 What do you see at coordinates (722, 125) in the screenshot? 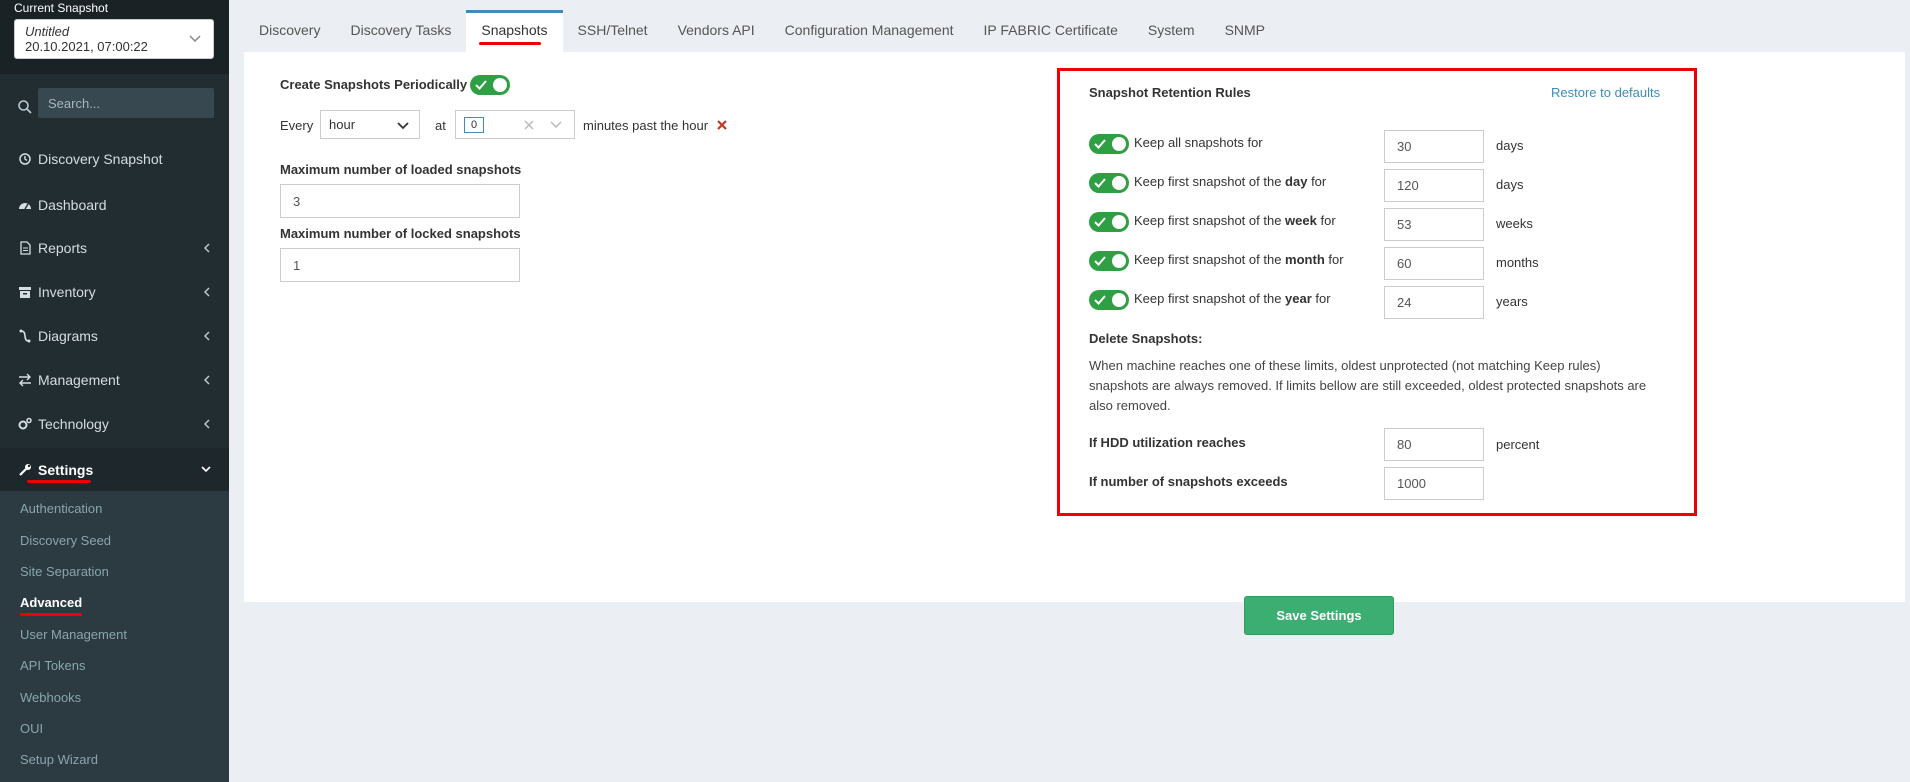
I see `remove-icon` at bounding box center [722, 125].